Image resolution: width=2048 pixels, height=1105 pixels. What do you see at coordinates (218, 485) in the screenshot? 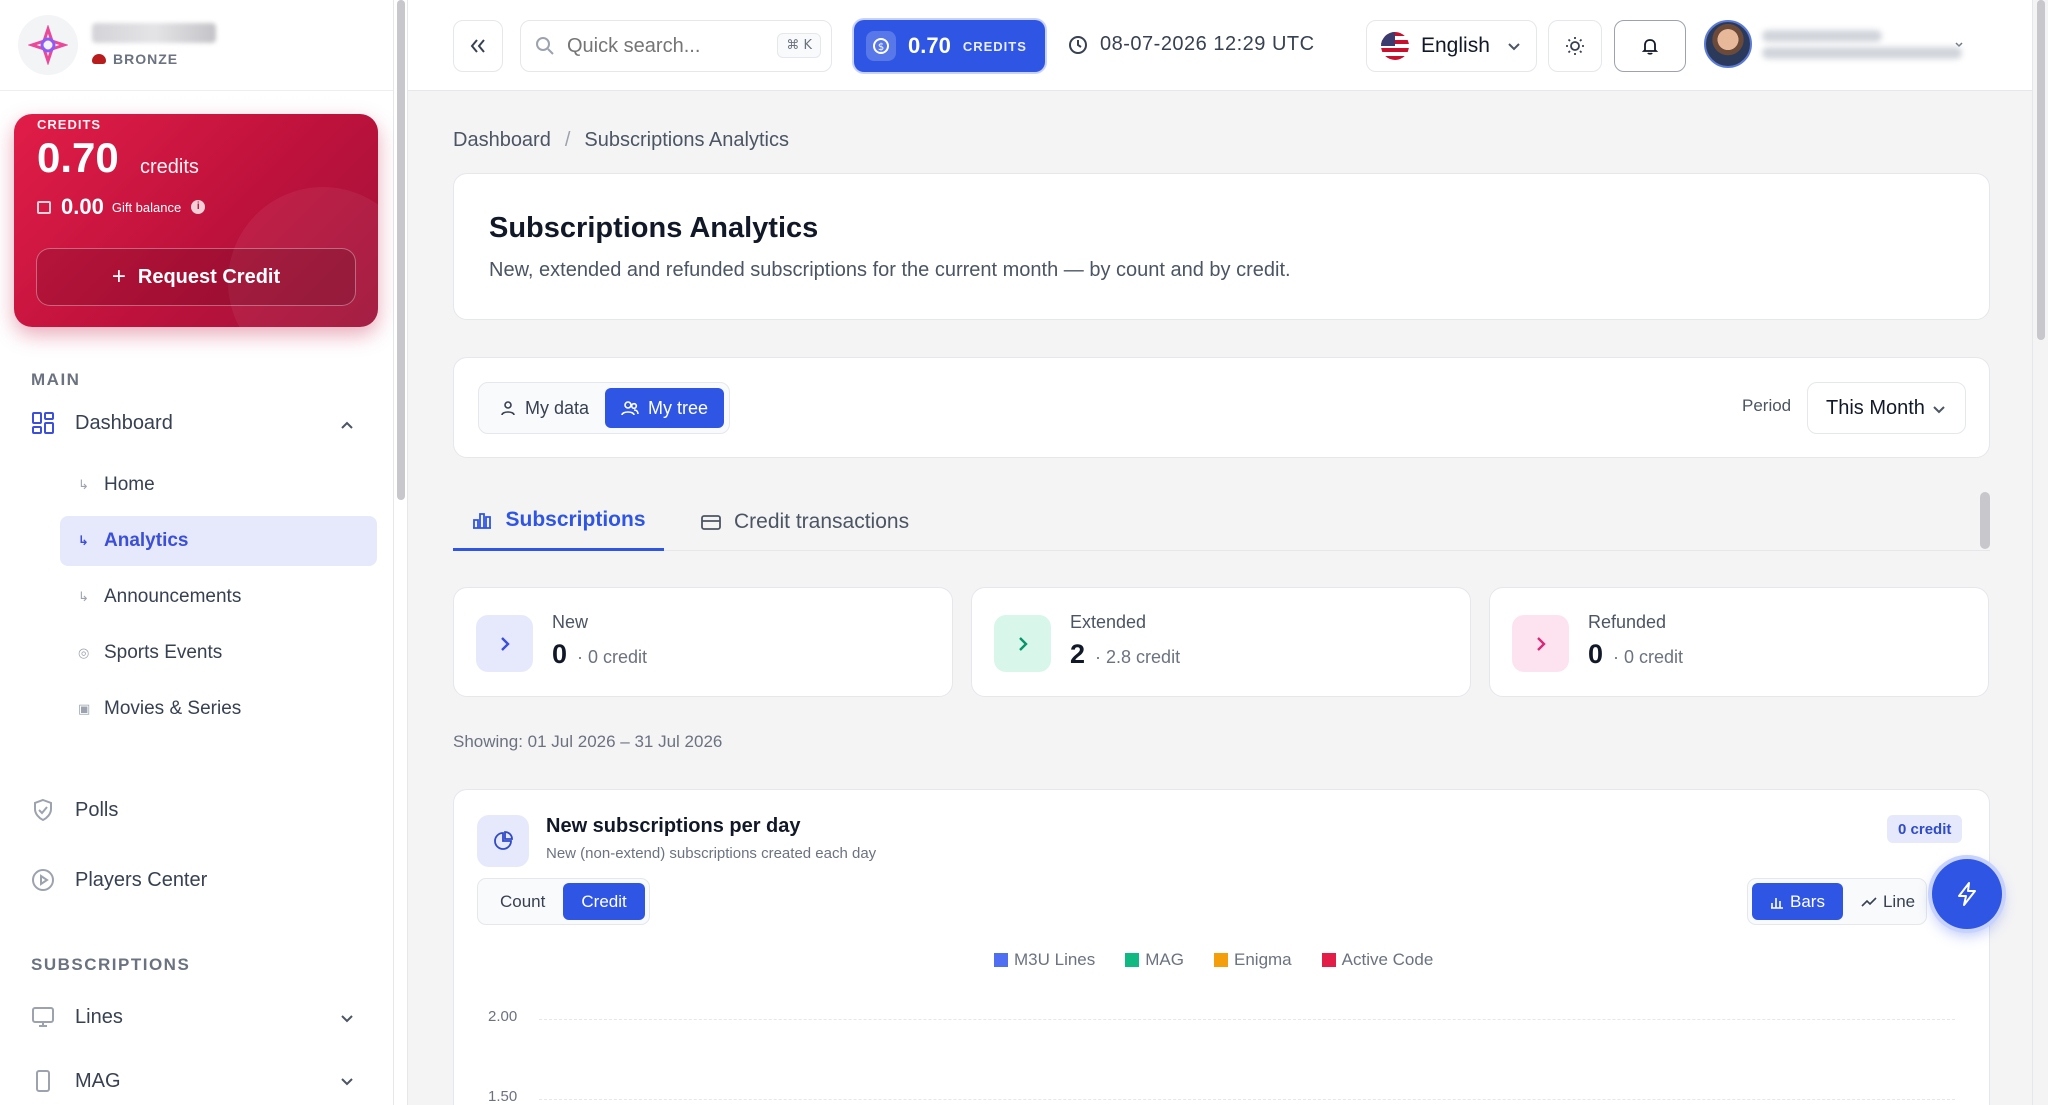
I see `sidebar-item-home: ↳ Home` at bounding box center [218, 485].